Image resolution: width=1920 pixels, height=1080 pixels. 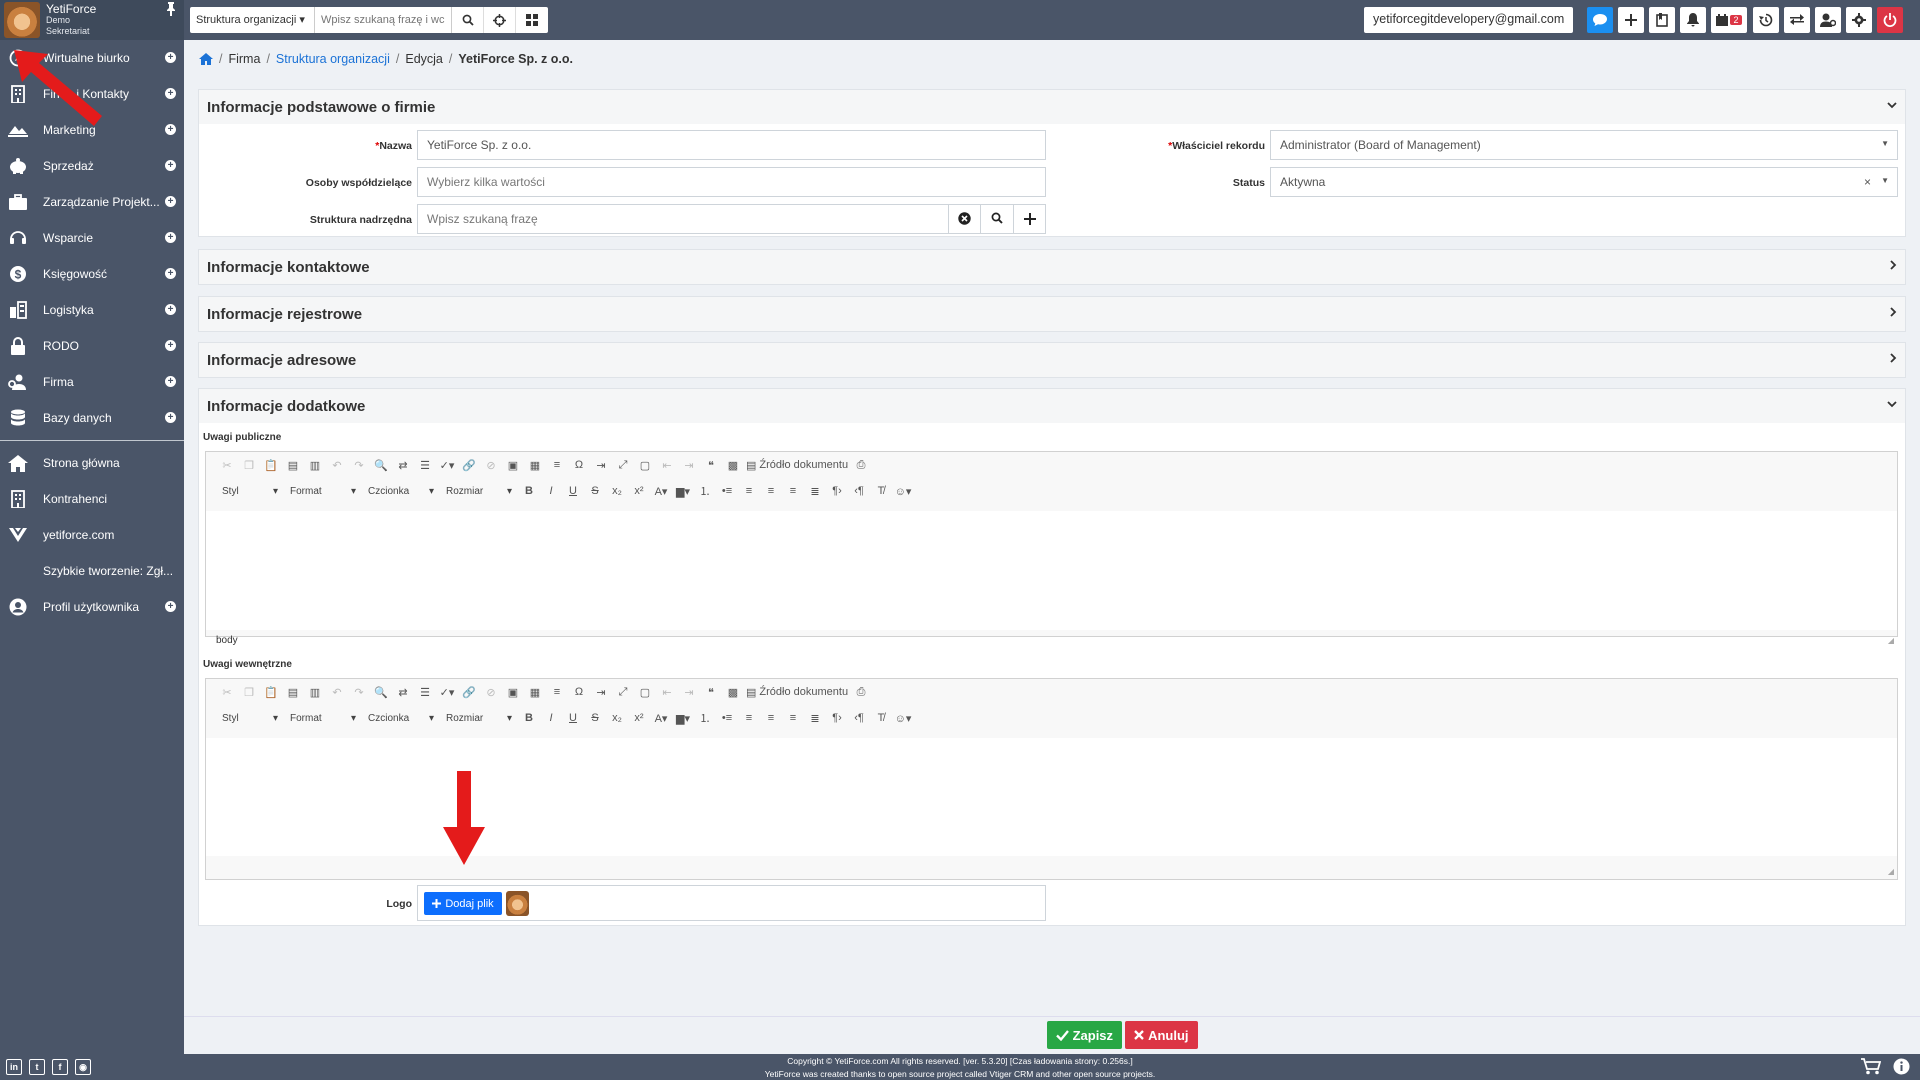 I want to click on numbered-list-icon: ⒈, so click(x=705, y=491).